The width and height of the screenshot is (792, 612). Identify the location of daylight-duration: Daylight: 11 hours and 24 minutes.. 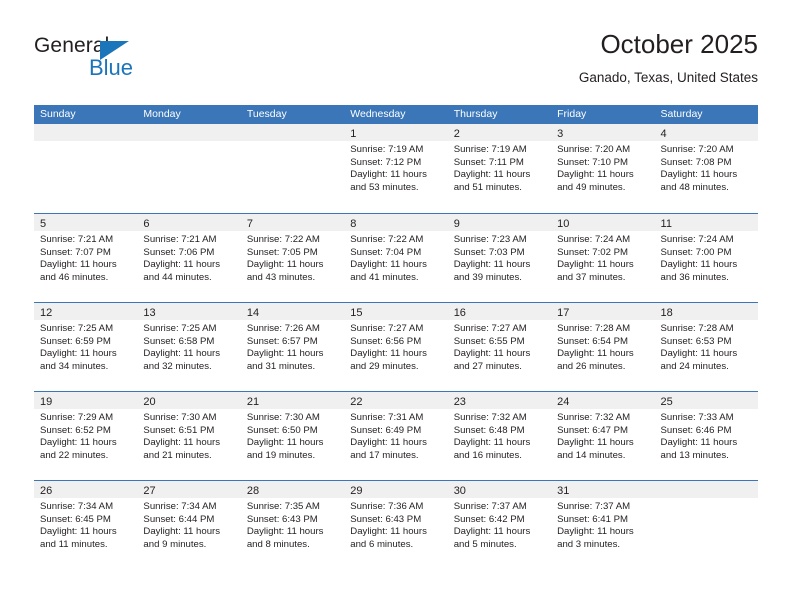
(699, 360).